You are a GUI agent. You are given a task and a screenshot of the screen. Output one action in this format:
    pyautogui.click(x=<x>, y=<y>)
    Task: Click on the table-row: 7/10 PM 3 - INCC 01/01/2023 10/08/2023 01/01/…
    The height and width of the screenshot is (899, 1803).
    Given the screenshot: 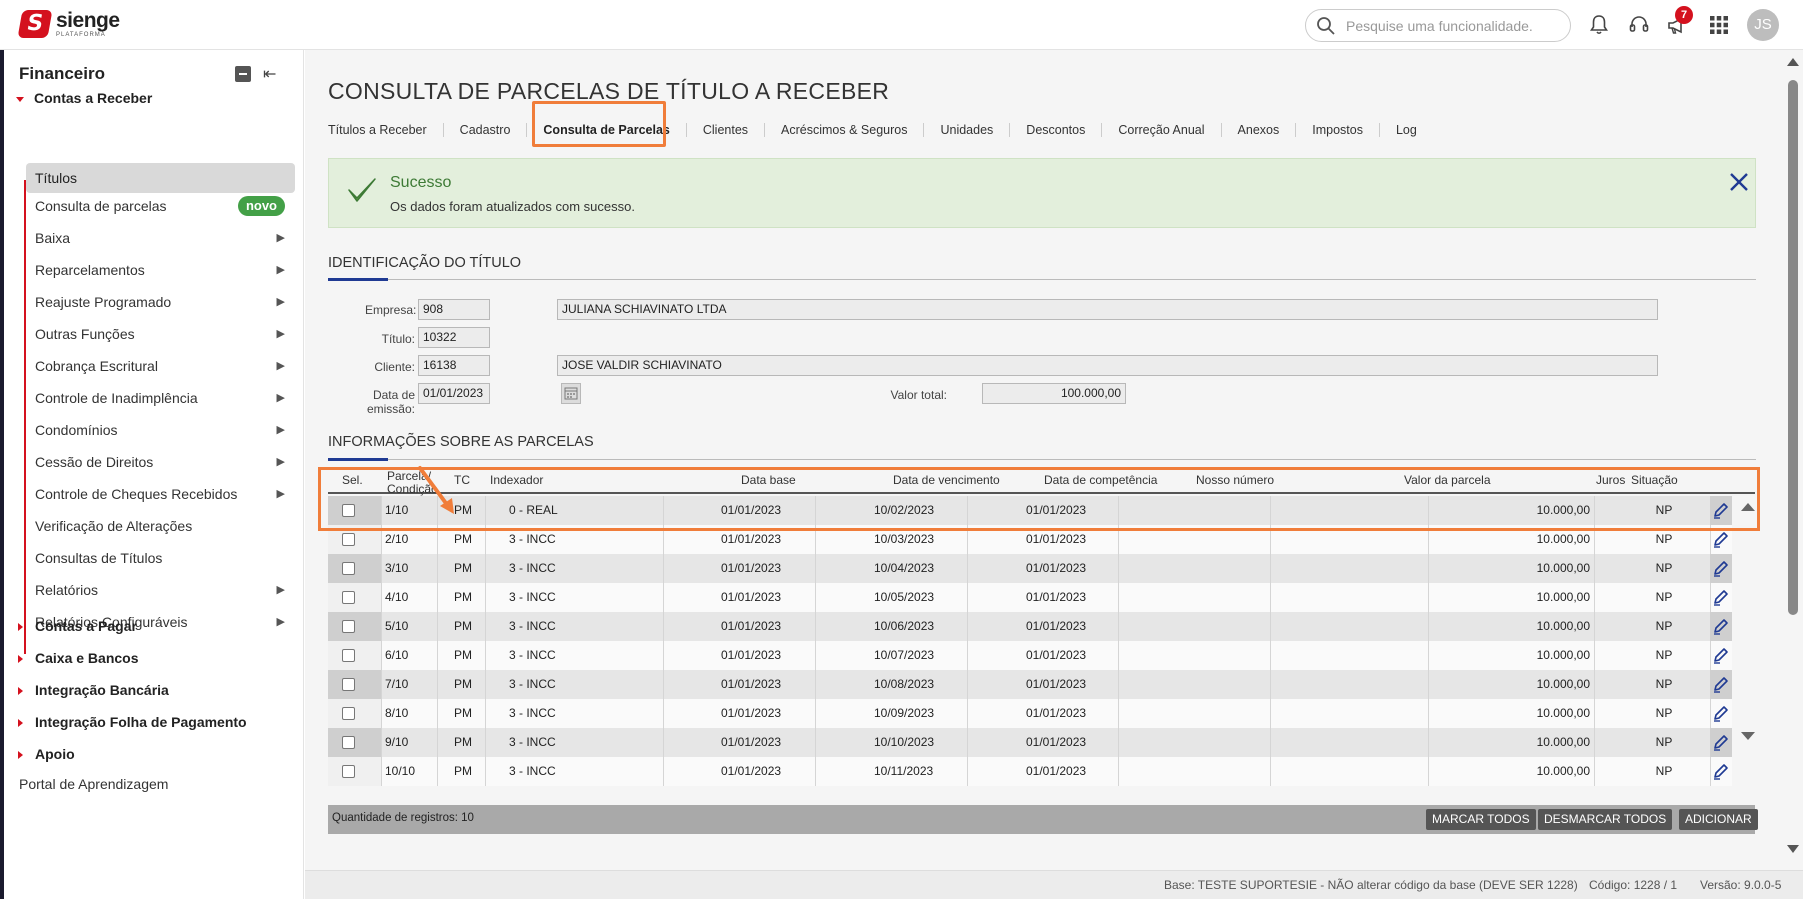 What is the action you would take?
    pyautogui.click(x=1030, y=684)
    